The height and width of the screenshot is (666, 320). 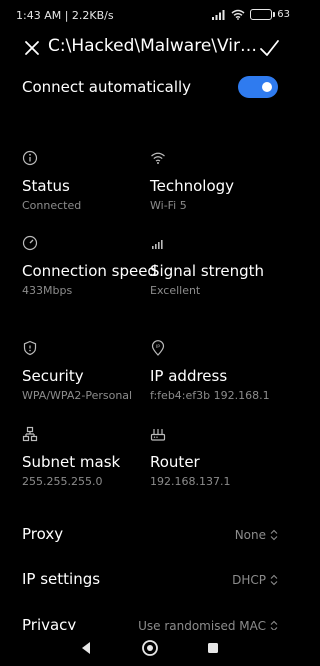 I want to click on detail-label: Router, so click(x=175, y=462).